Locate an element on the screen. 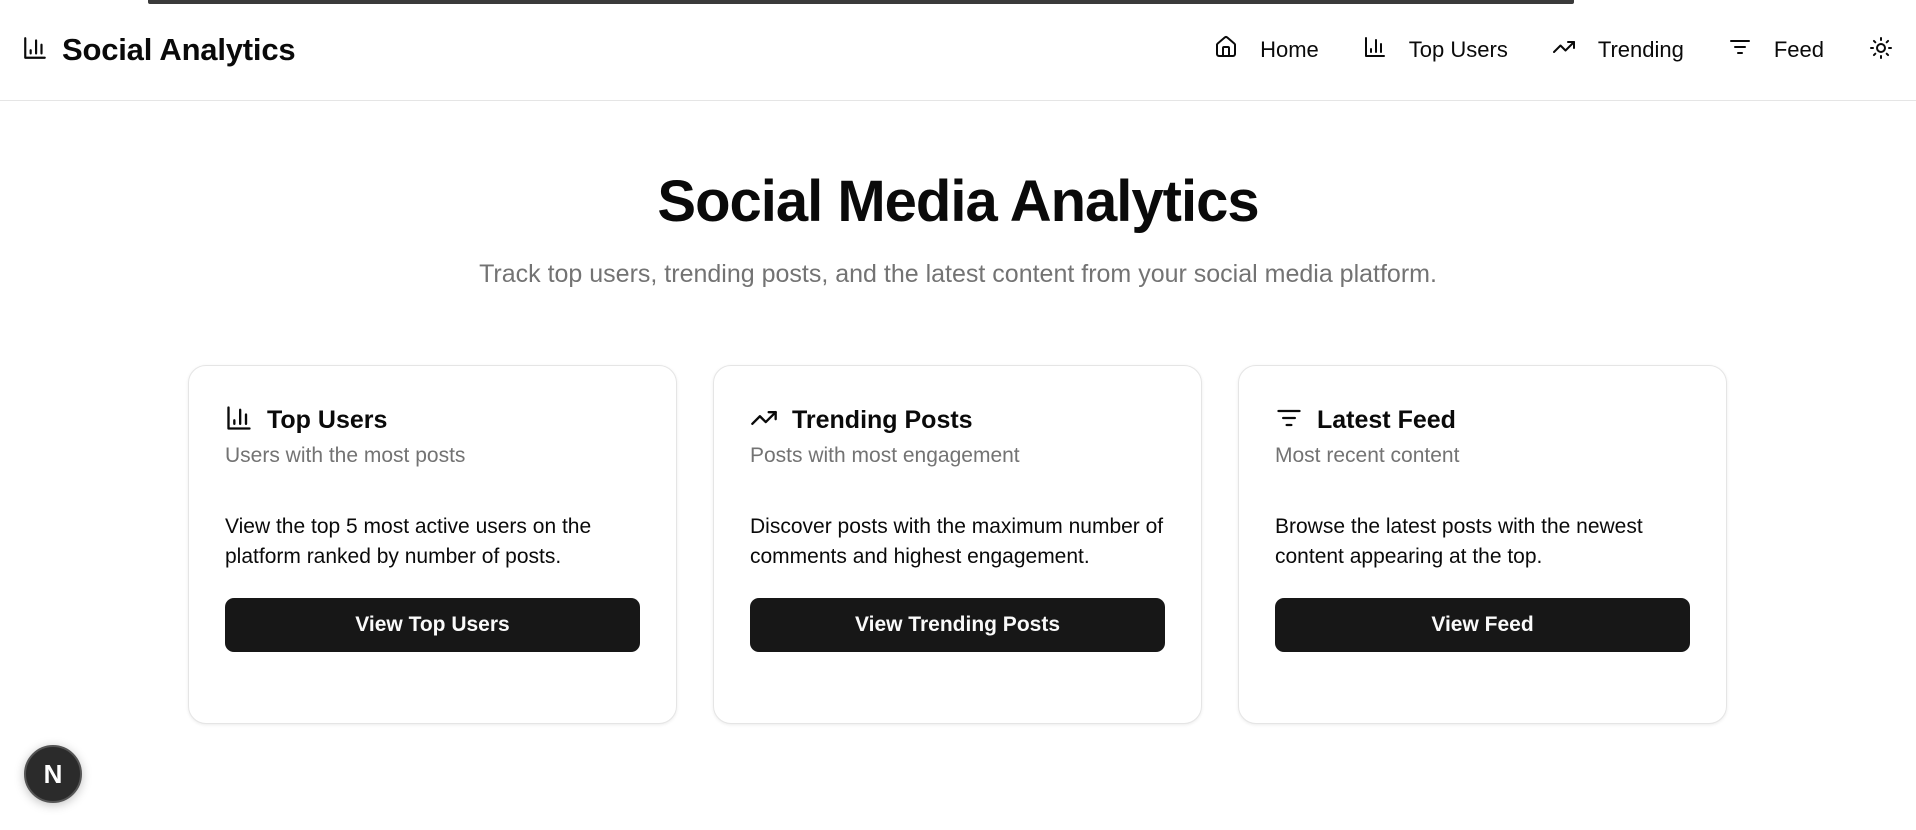 This screenshot has width=1916, height=830. sun-icon is located at coordinates (1881, 50).